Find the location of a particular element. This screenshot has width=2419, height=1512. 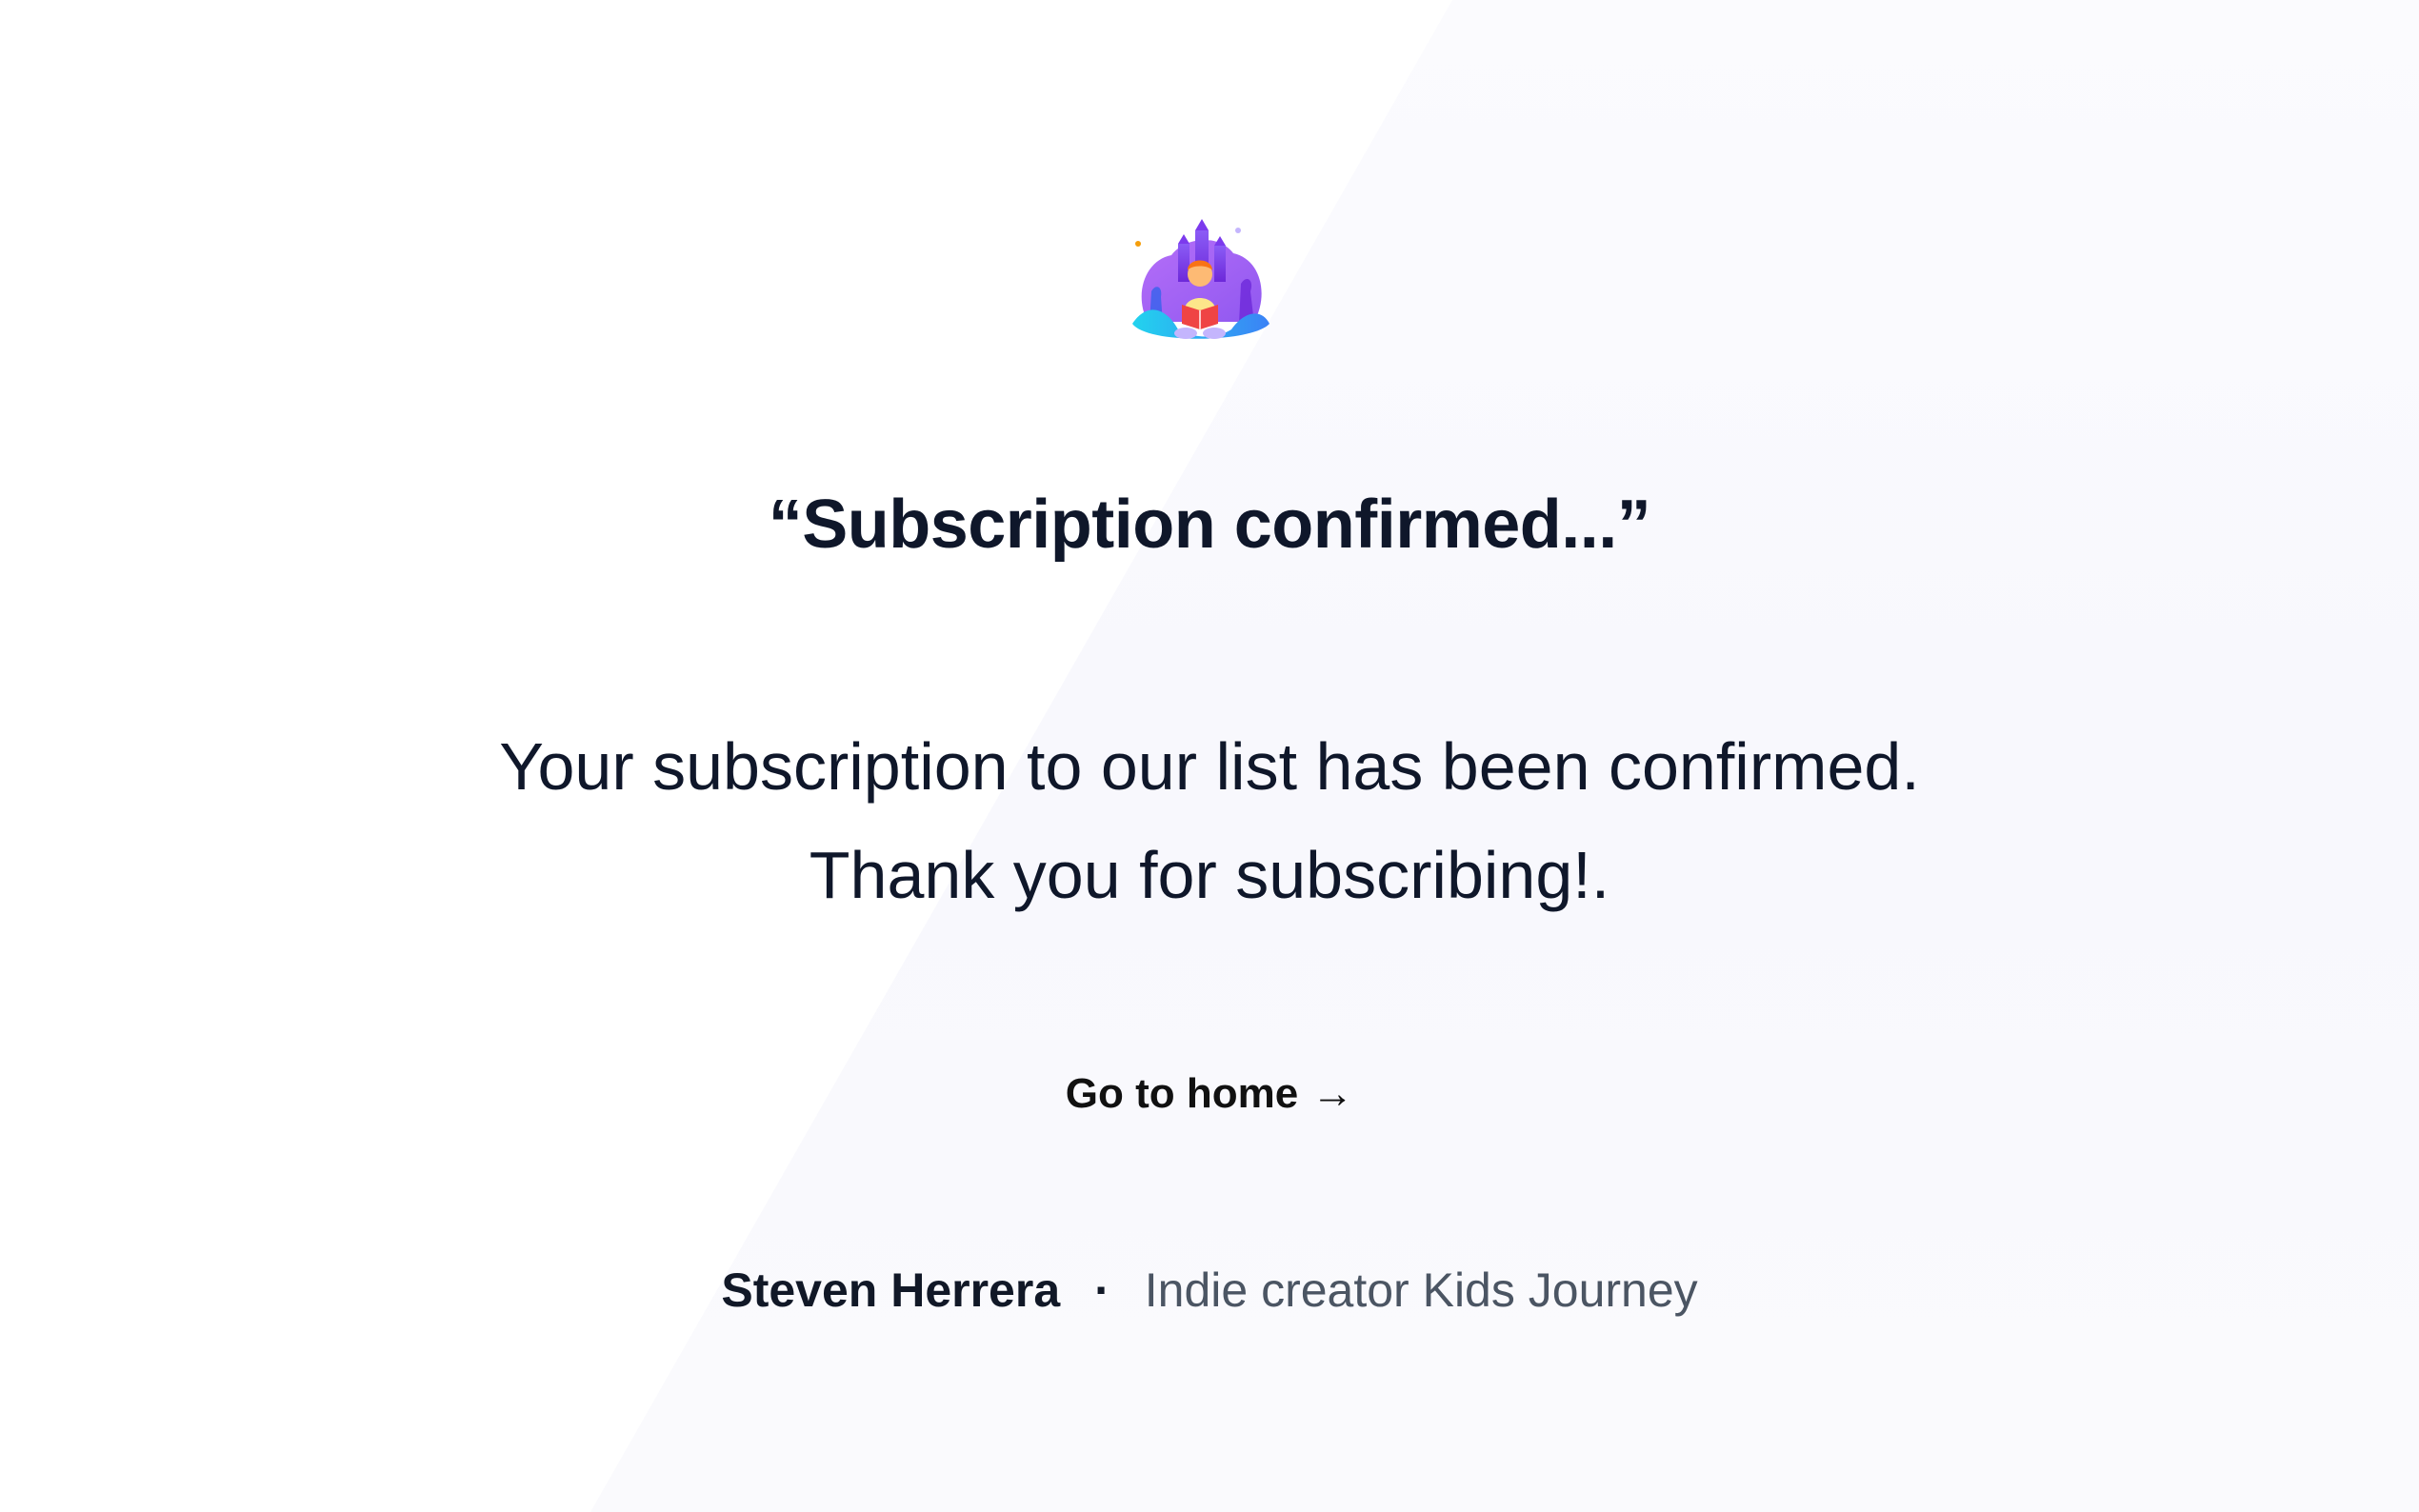

arrow-right-icon: → is located at coordinates (1332, 1093).